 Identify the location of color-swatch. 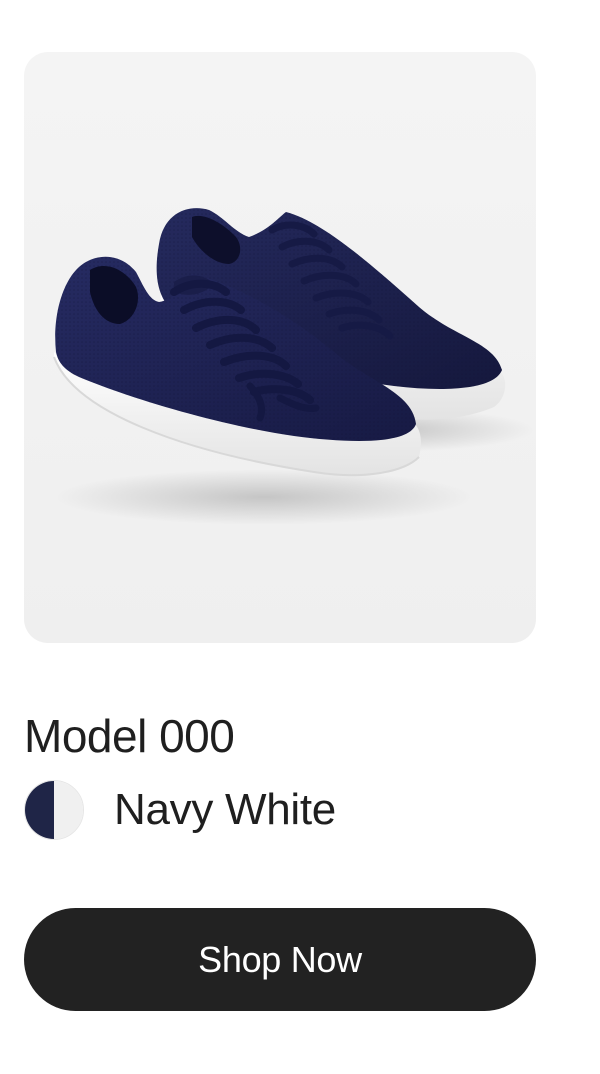
(54, 810).